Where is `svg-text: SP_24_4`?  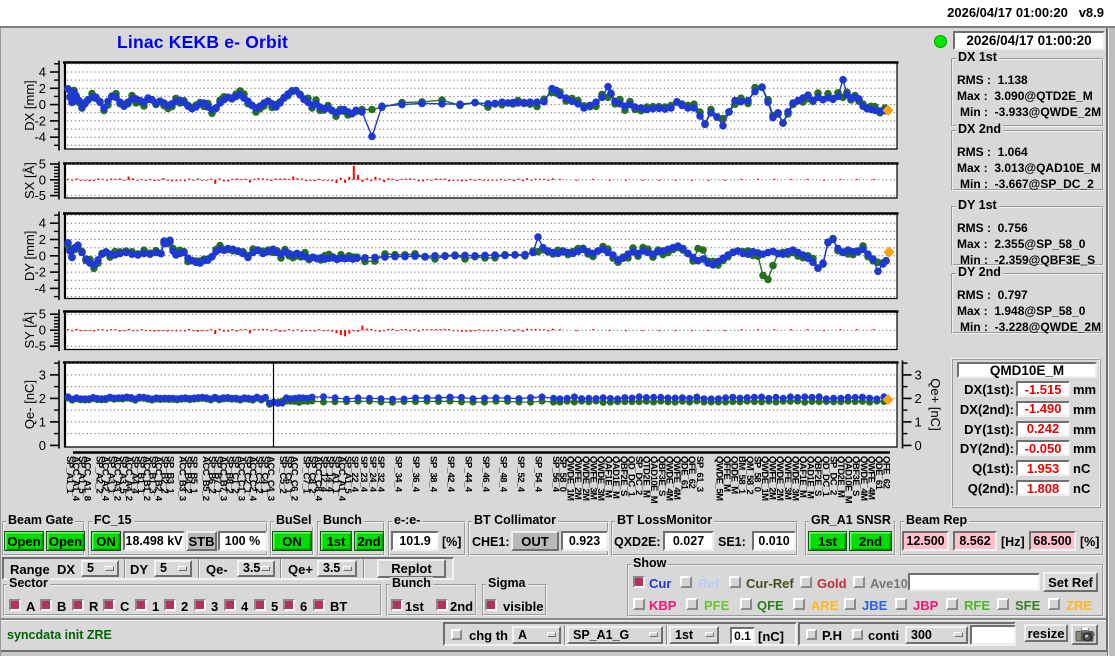 svg-text: SP_24_4 is located at coordinates (372, 474).